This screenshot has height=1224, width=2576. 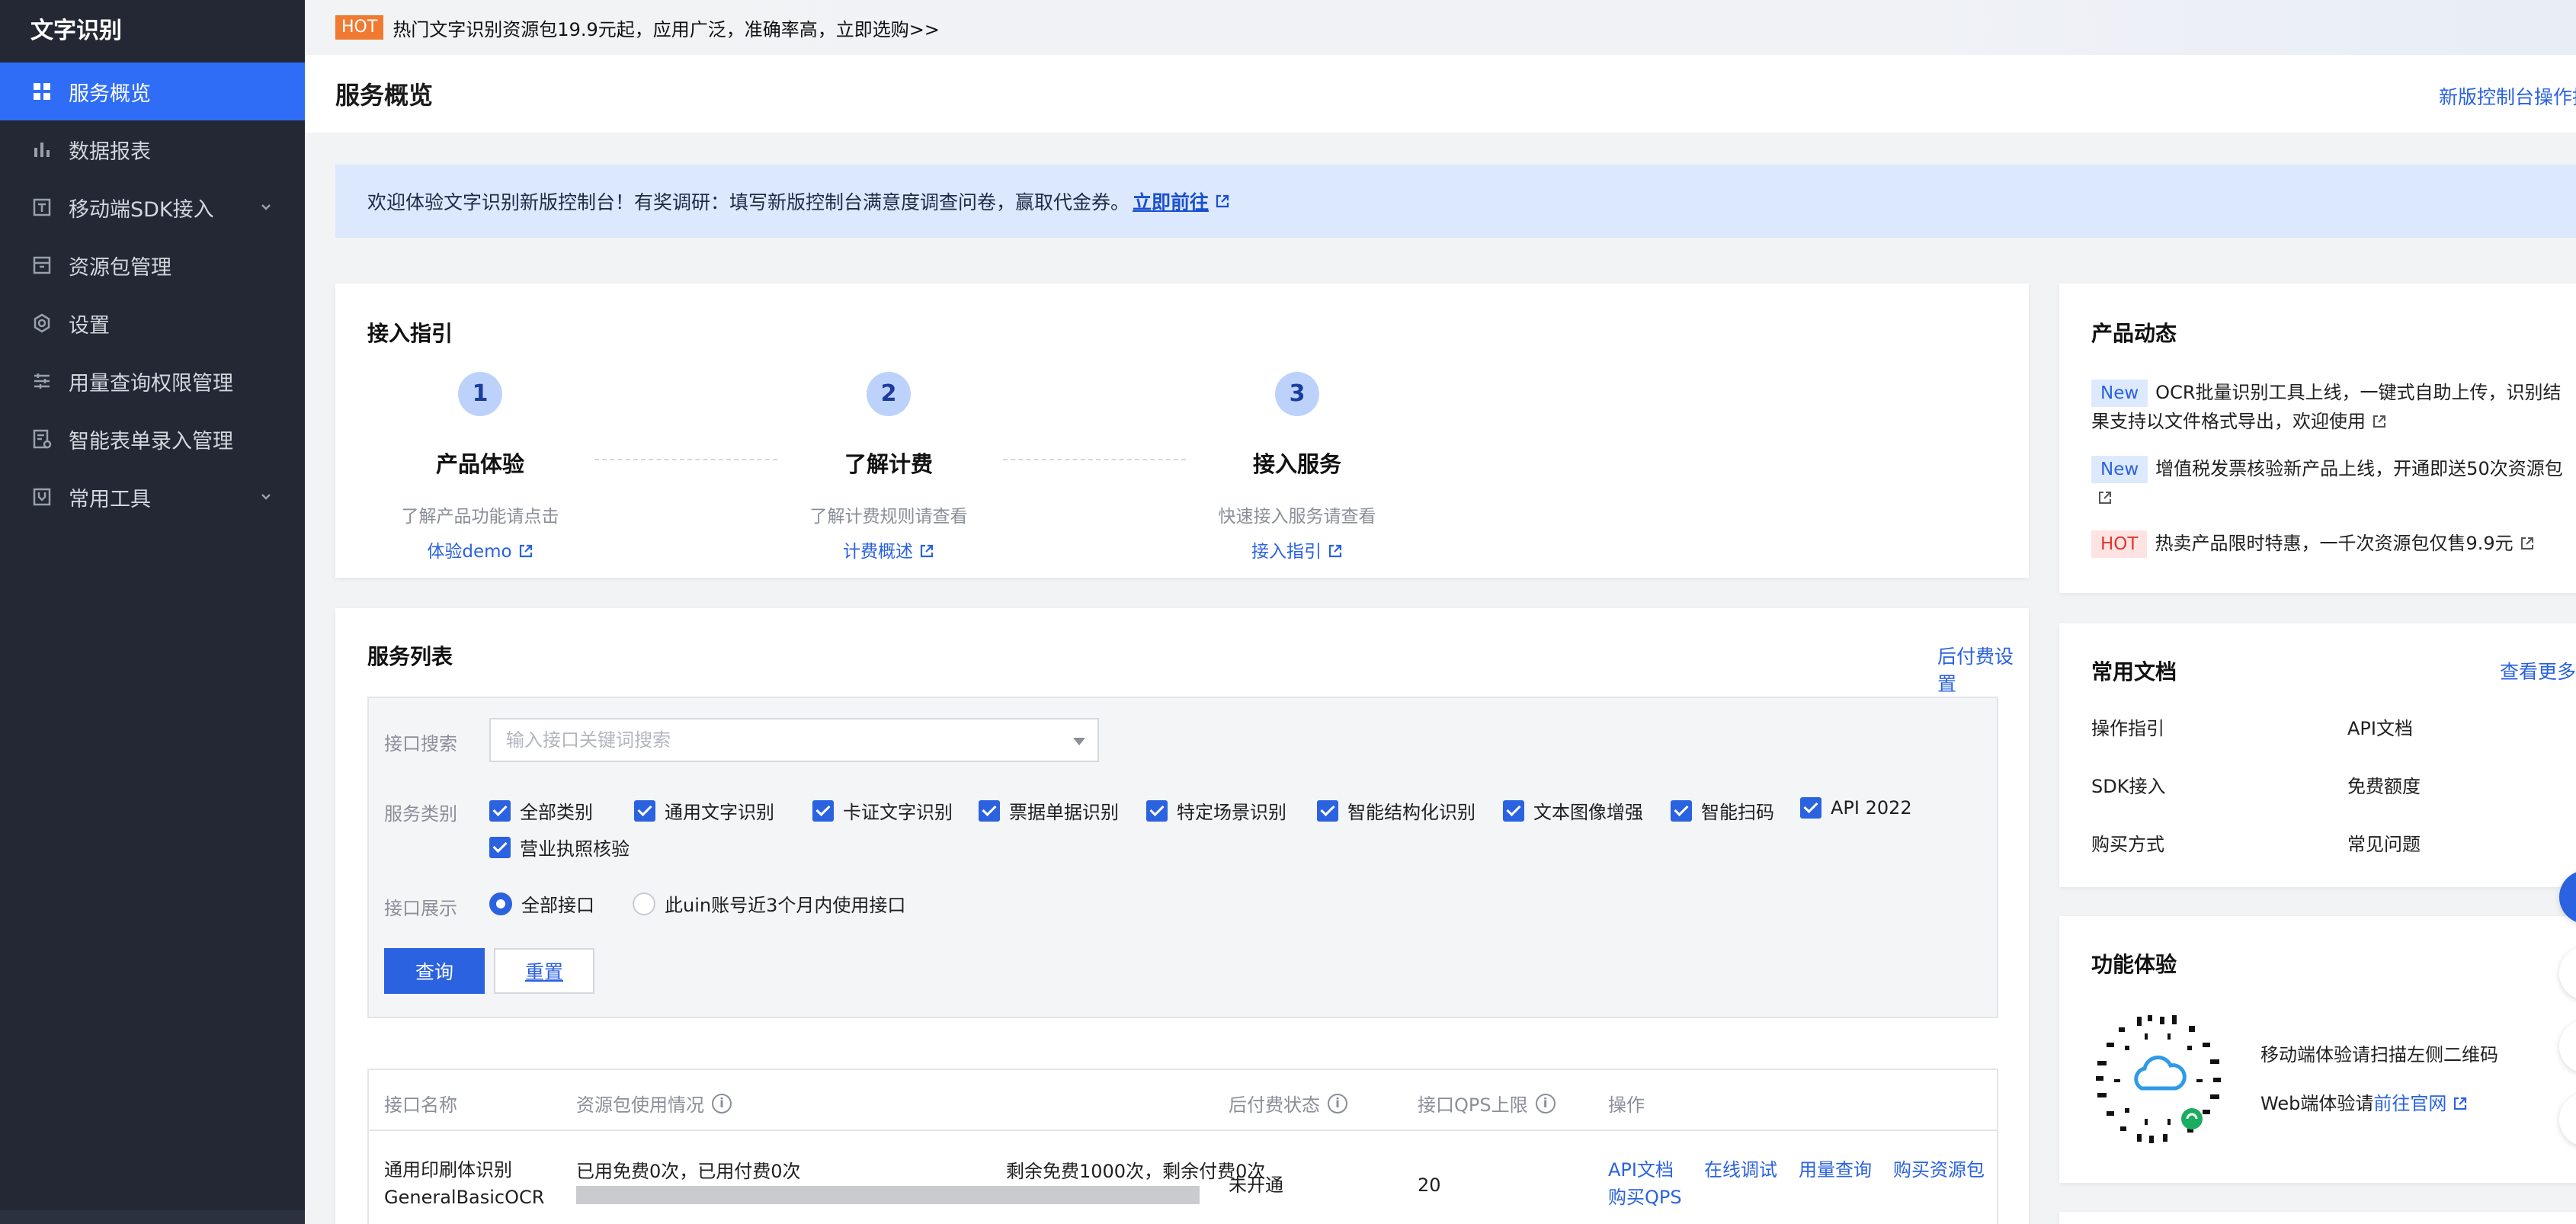 What do you see at coordinates (704, 811) in the screenshot?
I see `category-checkbox: 通用文字识别` at bounding box center [704, 811].